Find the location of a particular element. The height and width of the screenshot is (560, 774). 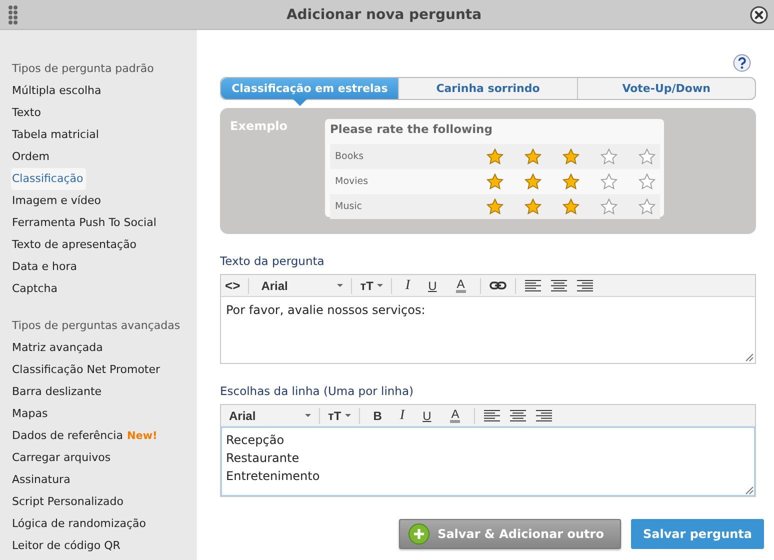

sidebar-item: Carregar arquivos is located at coordinates (62, 458).